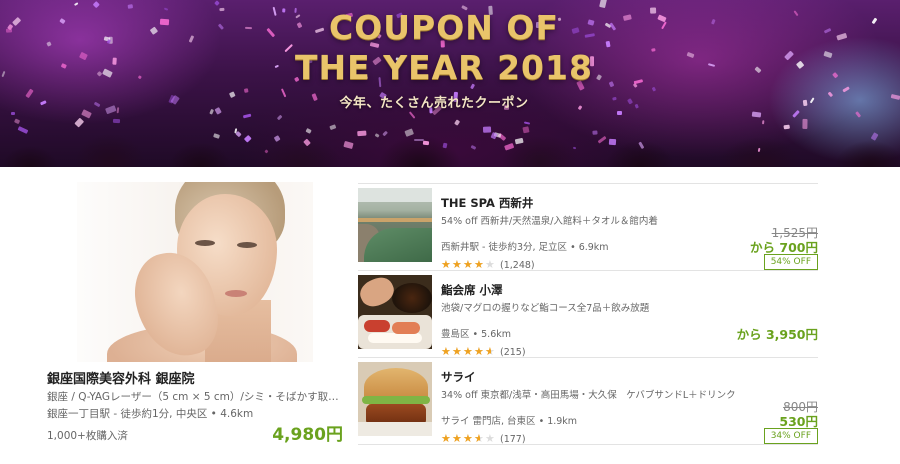 The image size is (900, 464). What do you see at coordinates (434, 103) in the screenshot?
I see `hero-subtitle: 今年、たくさん売れたクーポン` at bounding box center [434, 103].